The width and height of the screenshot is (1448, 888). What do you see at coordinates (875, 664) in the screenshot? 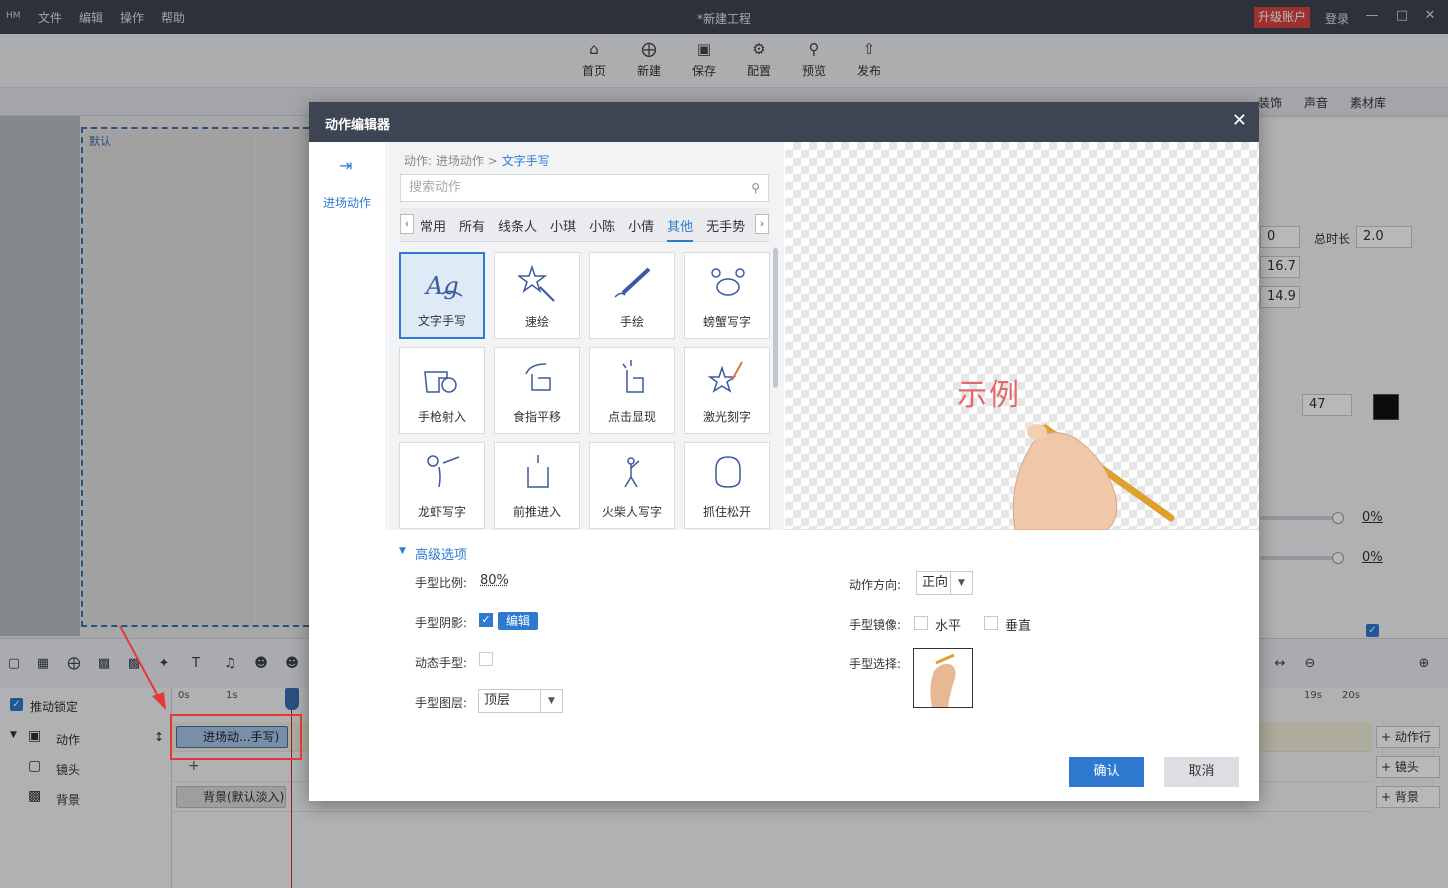
I see `hand-select-label: 手型选择:` at bounding box center [875, 664].